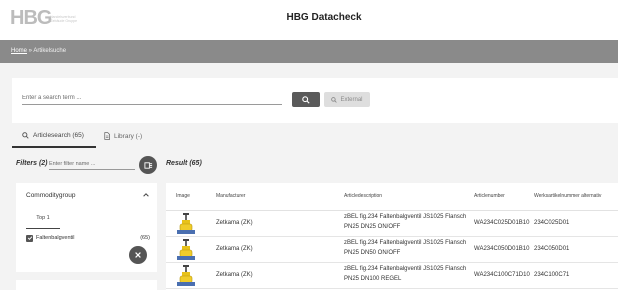  I want to click on external-search-button: External, so click(347, 99).